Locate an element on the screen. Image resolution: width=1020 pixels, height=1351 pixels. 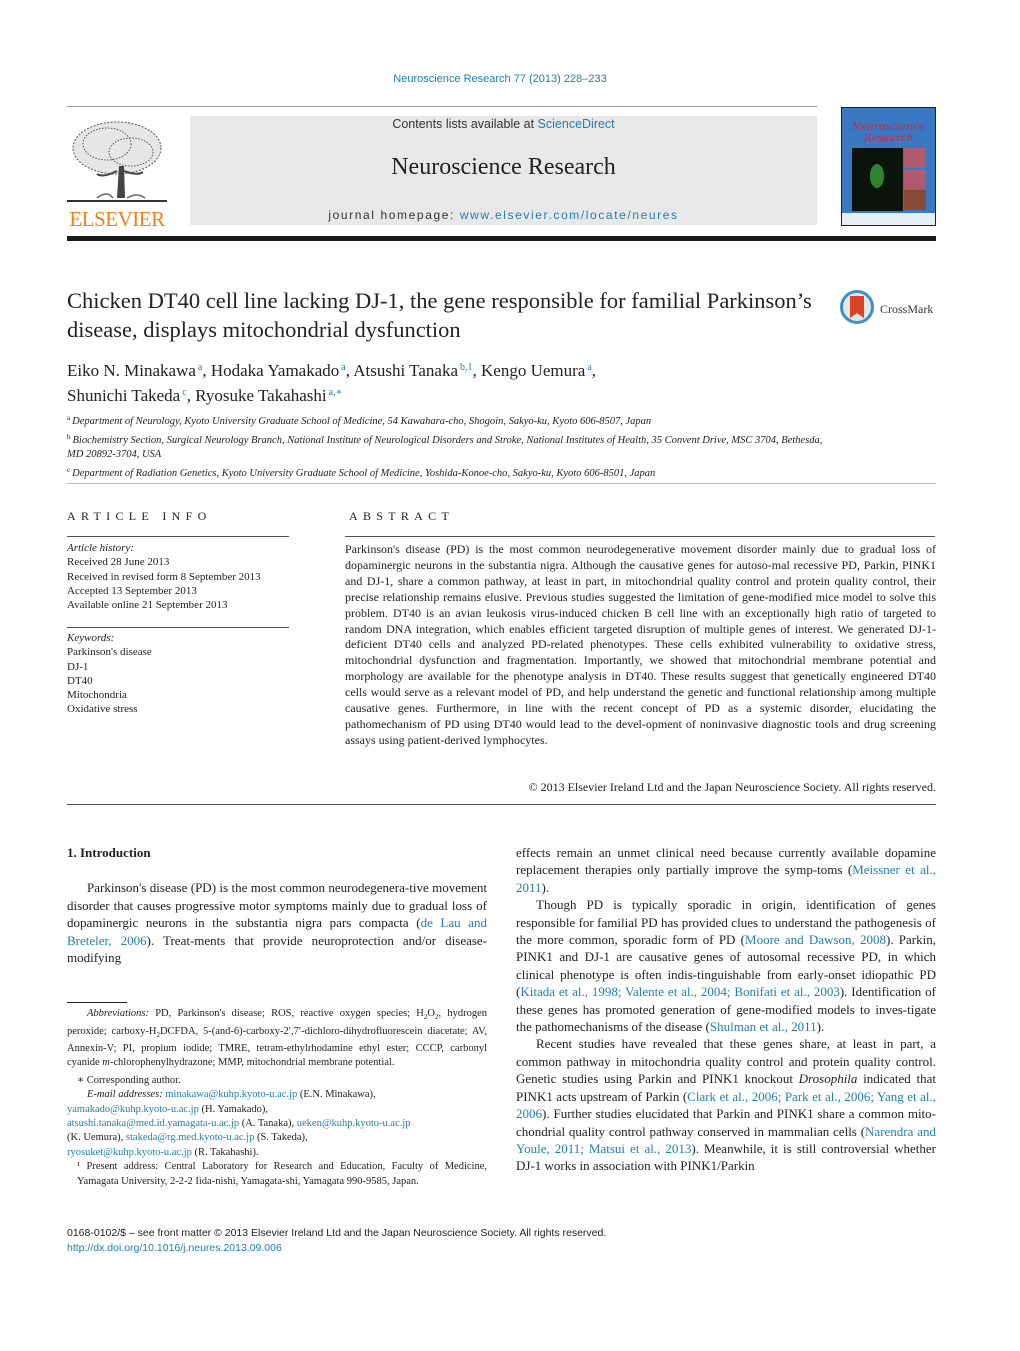
email-link: ryosuket@kuhp.kyoto-u.ac.jp is located at coordinates (129, 1152).